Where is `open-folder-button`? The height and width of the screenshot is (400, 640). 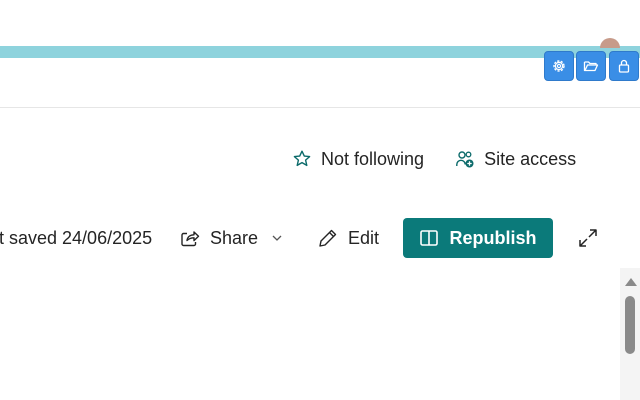
open-folder-button is located at coordinates (591, 66).